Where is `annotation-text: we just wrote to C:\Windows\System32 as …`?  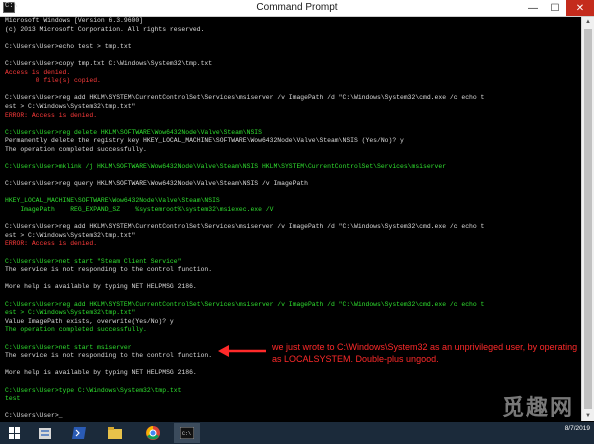 annotation-text: we just wrote to C:\Windows\System32 as … is located at coordinates (425, 353).